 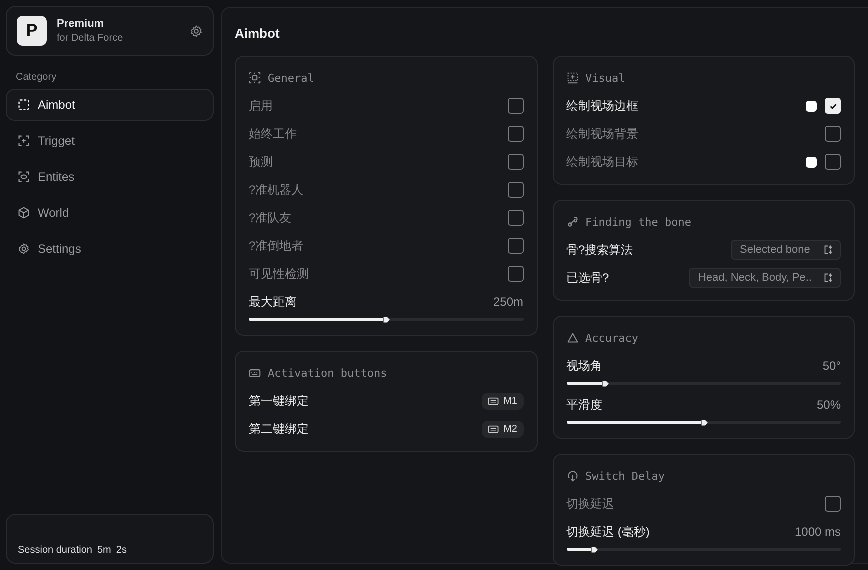 What do you see at coordinates (279, 429) in the screenshot?
I see `keybind-label: 第二键绑定` at bounding box center [279, 429].